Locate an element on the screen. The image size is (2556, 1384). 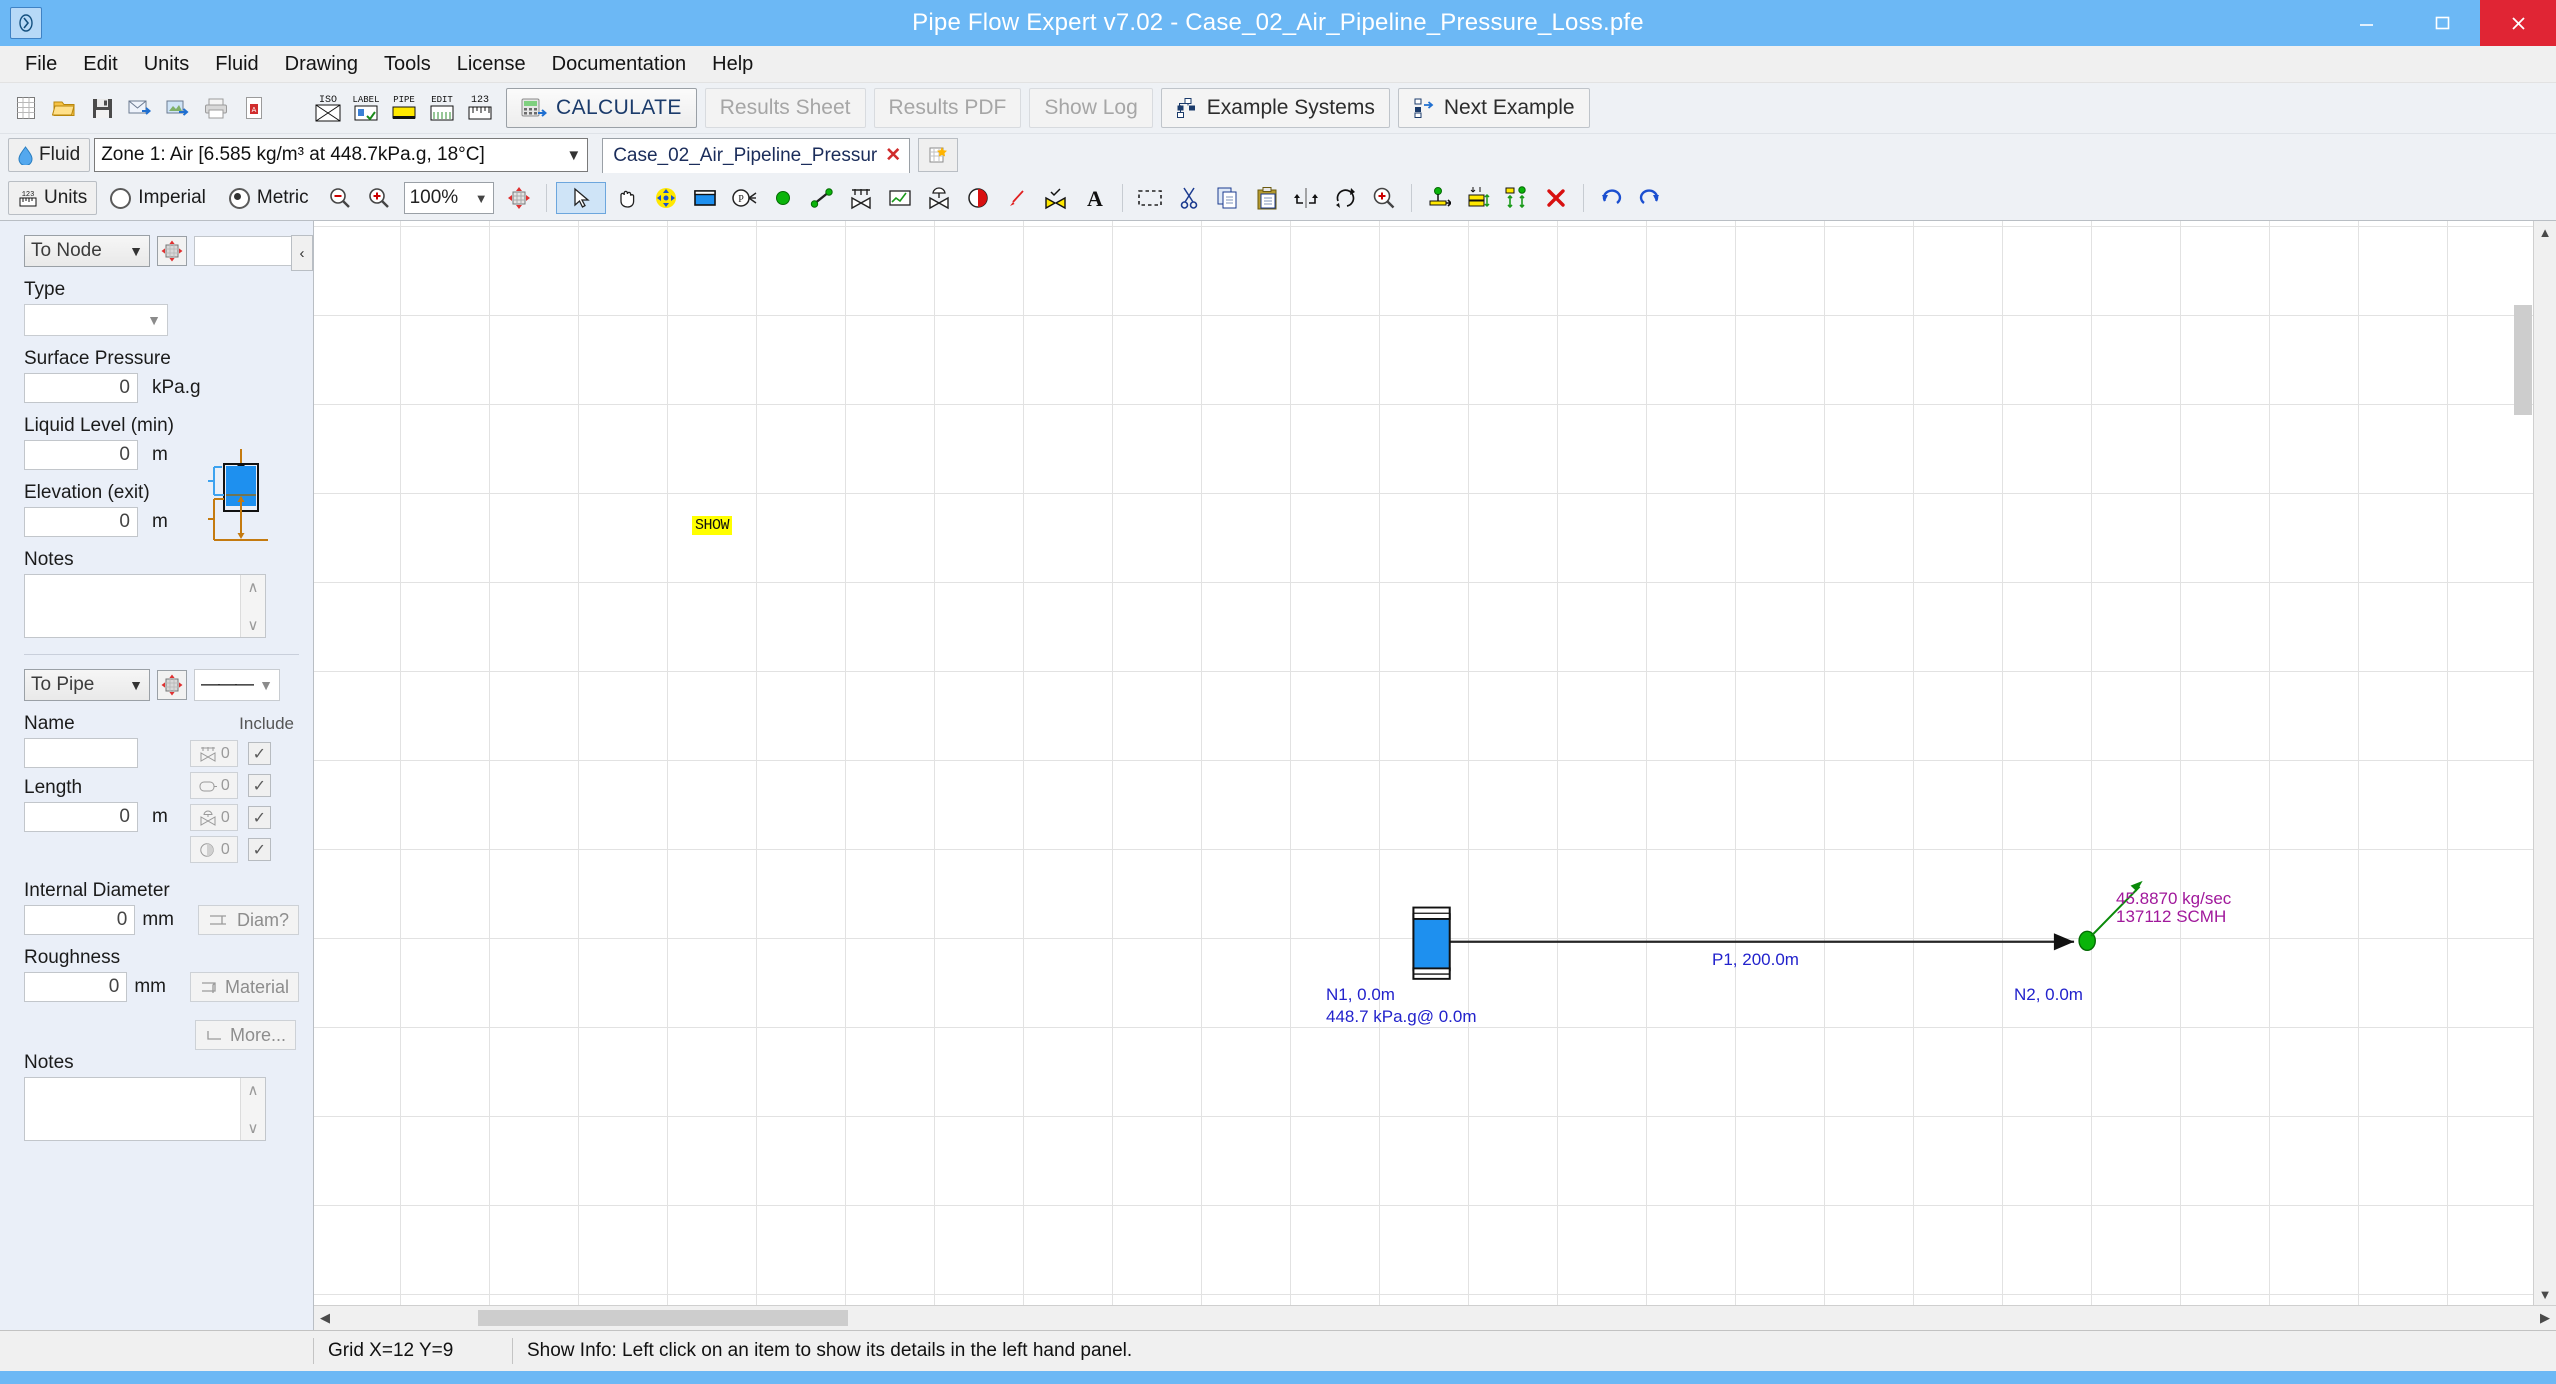
redo-icon is located at coordinates (1650, 198).